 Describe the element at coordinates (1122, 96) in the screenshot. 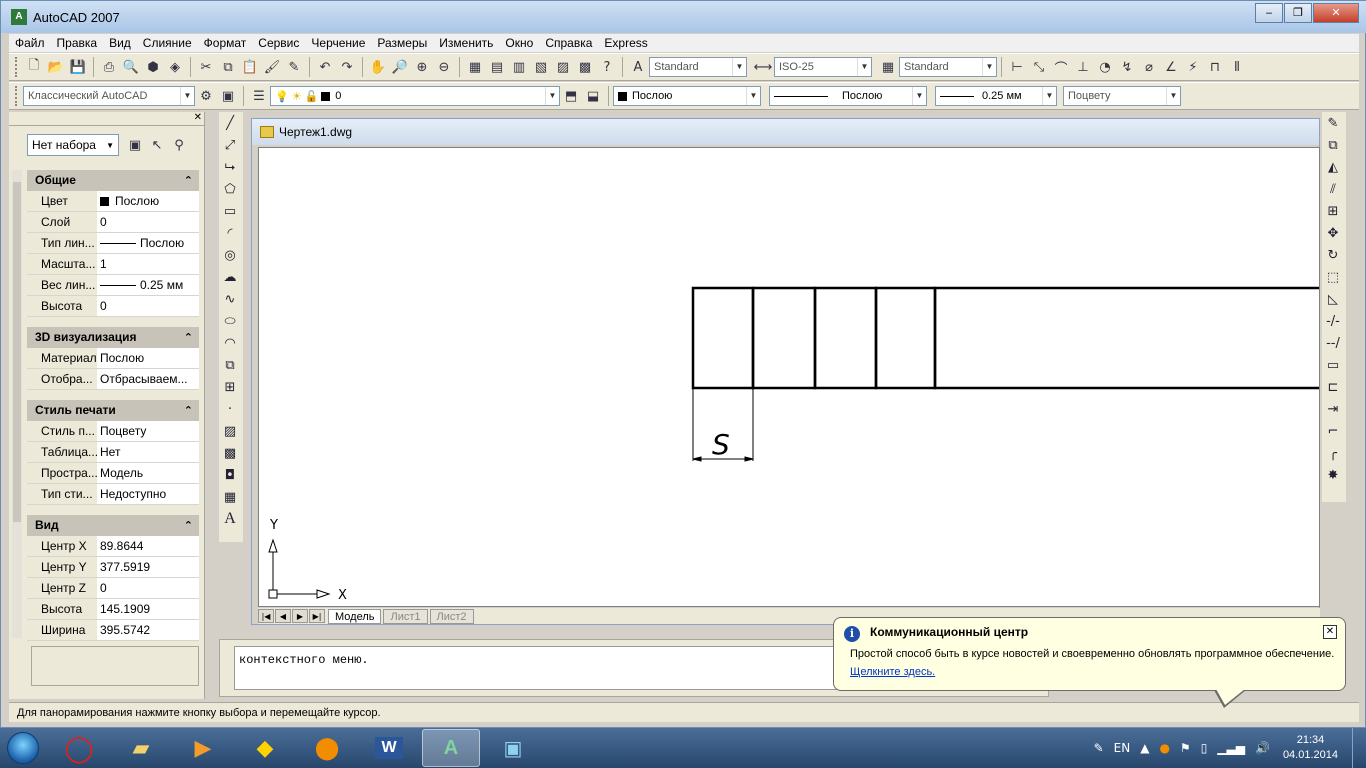

I see `plotstyle-dropdown: Поцвету ▼` at that location.